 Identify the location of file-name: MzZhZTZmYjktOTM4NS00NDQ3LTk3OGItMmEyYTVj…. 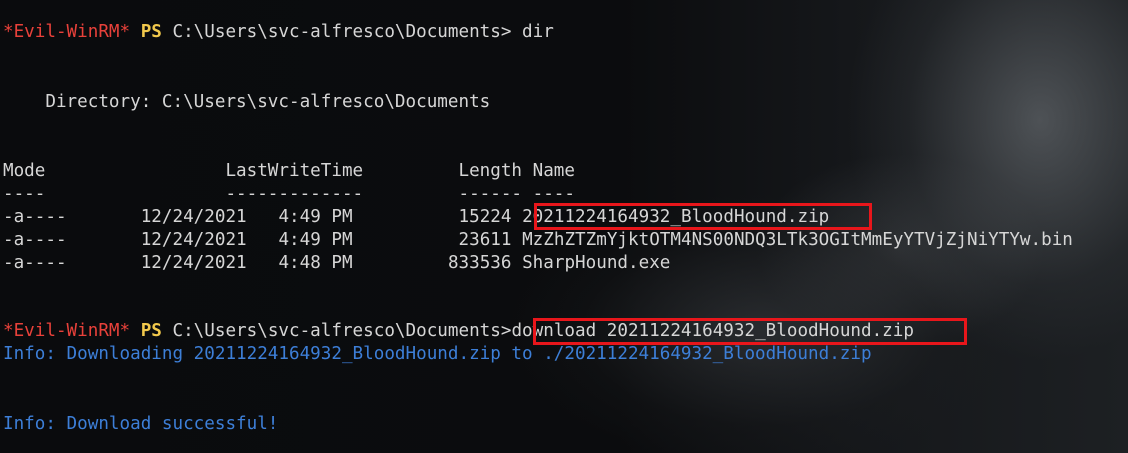
(797, 240).